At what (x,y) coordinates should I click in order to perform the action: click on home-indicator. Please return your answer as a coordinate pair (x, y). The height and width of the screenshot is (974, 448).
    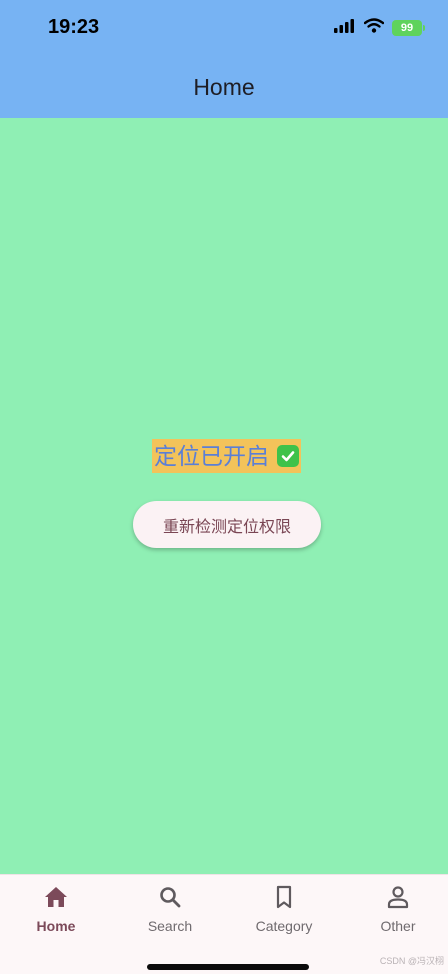
    Looking at the image, I should click on (228, 967).